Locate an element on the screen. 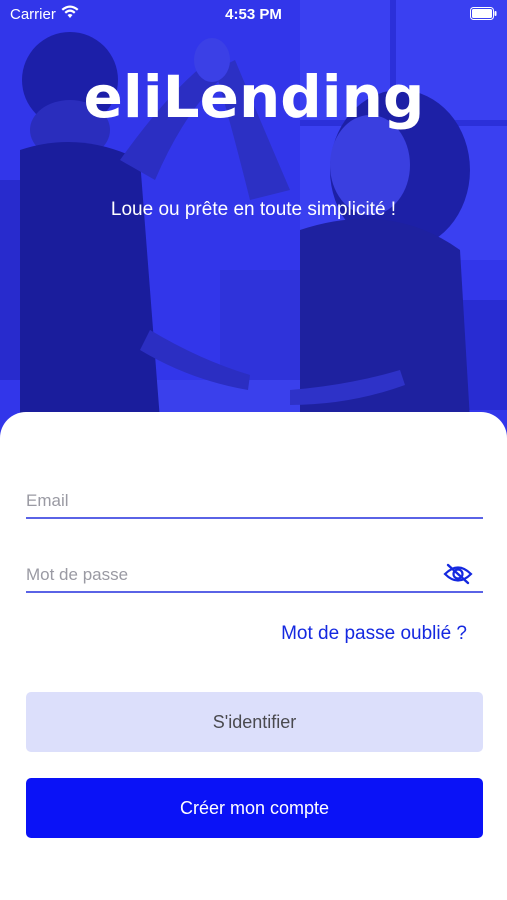 This screenshot has width=507, height=900. create-account-button: Créer mon compte is located at coordinates (254, 808).